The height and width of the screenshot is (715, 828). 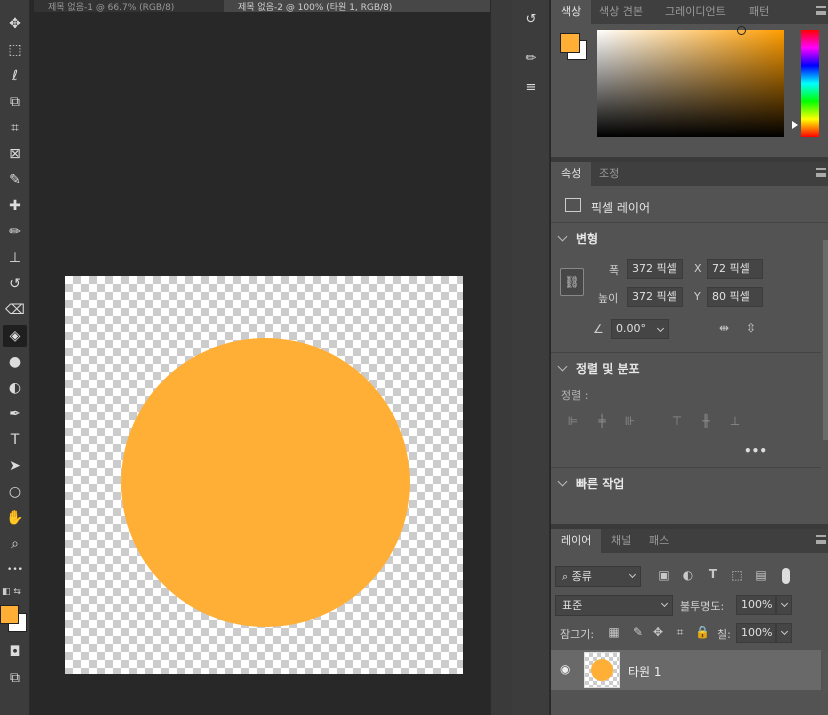 What do you see at coordinates (576, 541) in the screenshot?
I see `tab-layers: 레이어` at bounding box center [576, 541].